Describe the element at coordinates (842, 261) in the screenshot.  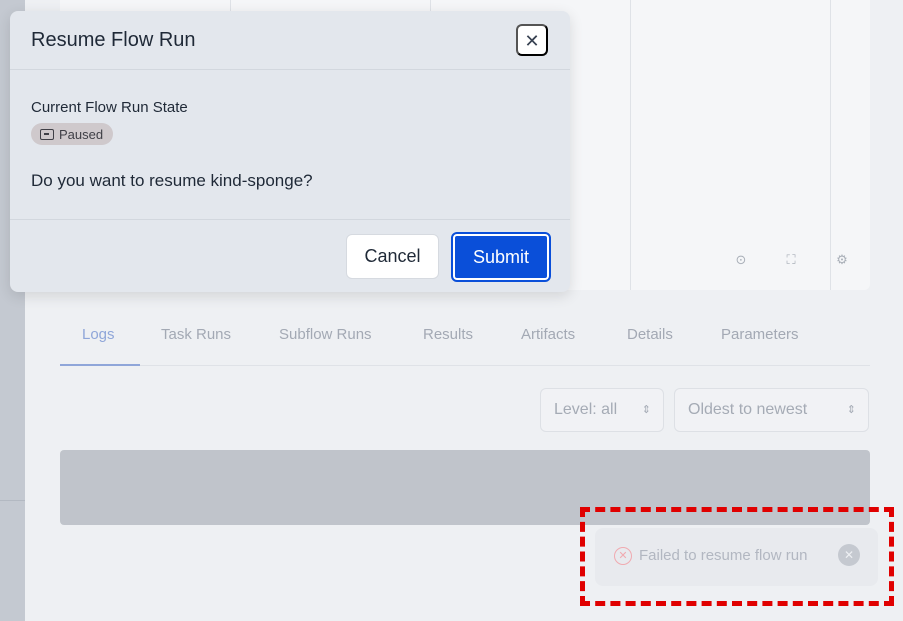
I see `settings-icon: ⚙` at that location.